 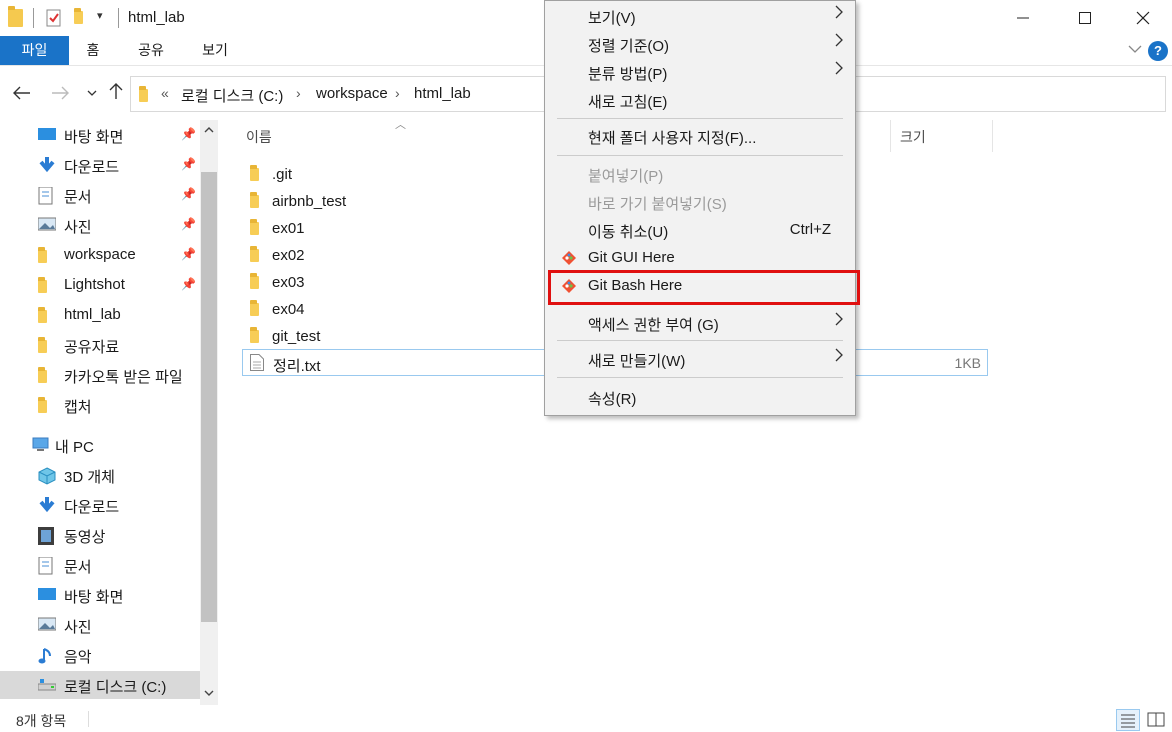 What do you see at coordinates (78, 17) in the screenshot?
I see `new-folder-icon` at bounding box center [78, 17].